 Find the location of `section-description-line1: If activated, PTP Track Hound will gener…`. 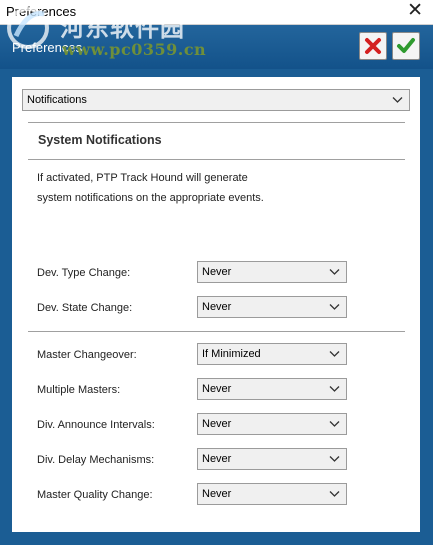

section-description-line1: If activated, PTP Track Hound will gener… is located at coordinates (142, 178).